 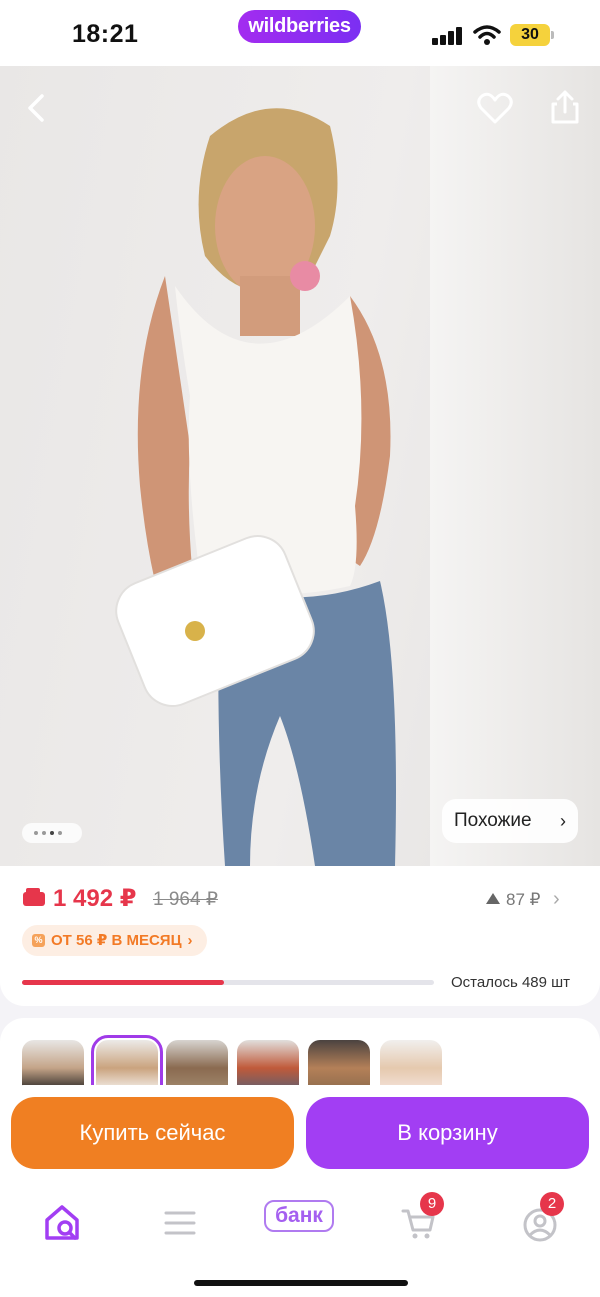 What do you see at coordinates (228, 982) in the screenshot?
I see `stock-progress-bar` at bounding box center [228, 982].